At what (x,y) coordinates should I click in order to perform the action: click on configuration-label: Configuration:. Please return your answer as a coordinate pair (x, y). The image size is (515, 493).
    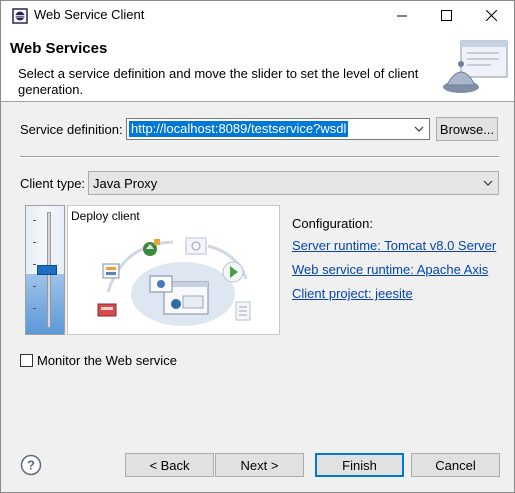
    Looking at the image, I should click on (332, 223).